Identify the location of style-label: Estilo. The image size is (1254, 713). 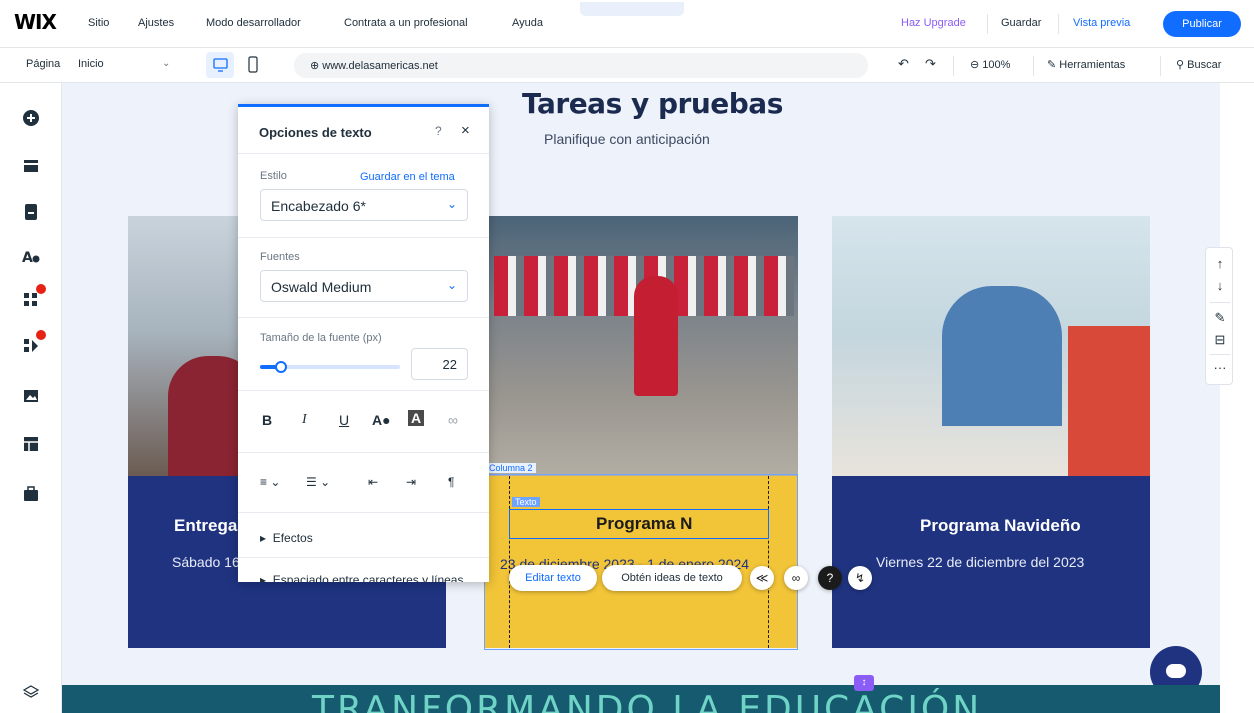
(273, 176).